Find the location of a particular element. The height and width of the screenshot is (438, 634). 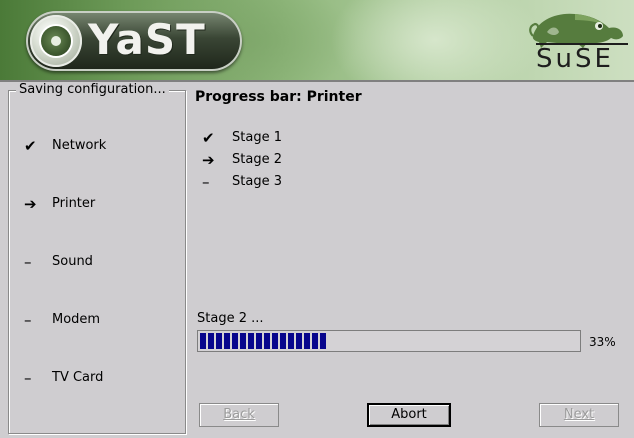

step-label: Sound is located at coordinates (72, 261).